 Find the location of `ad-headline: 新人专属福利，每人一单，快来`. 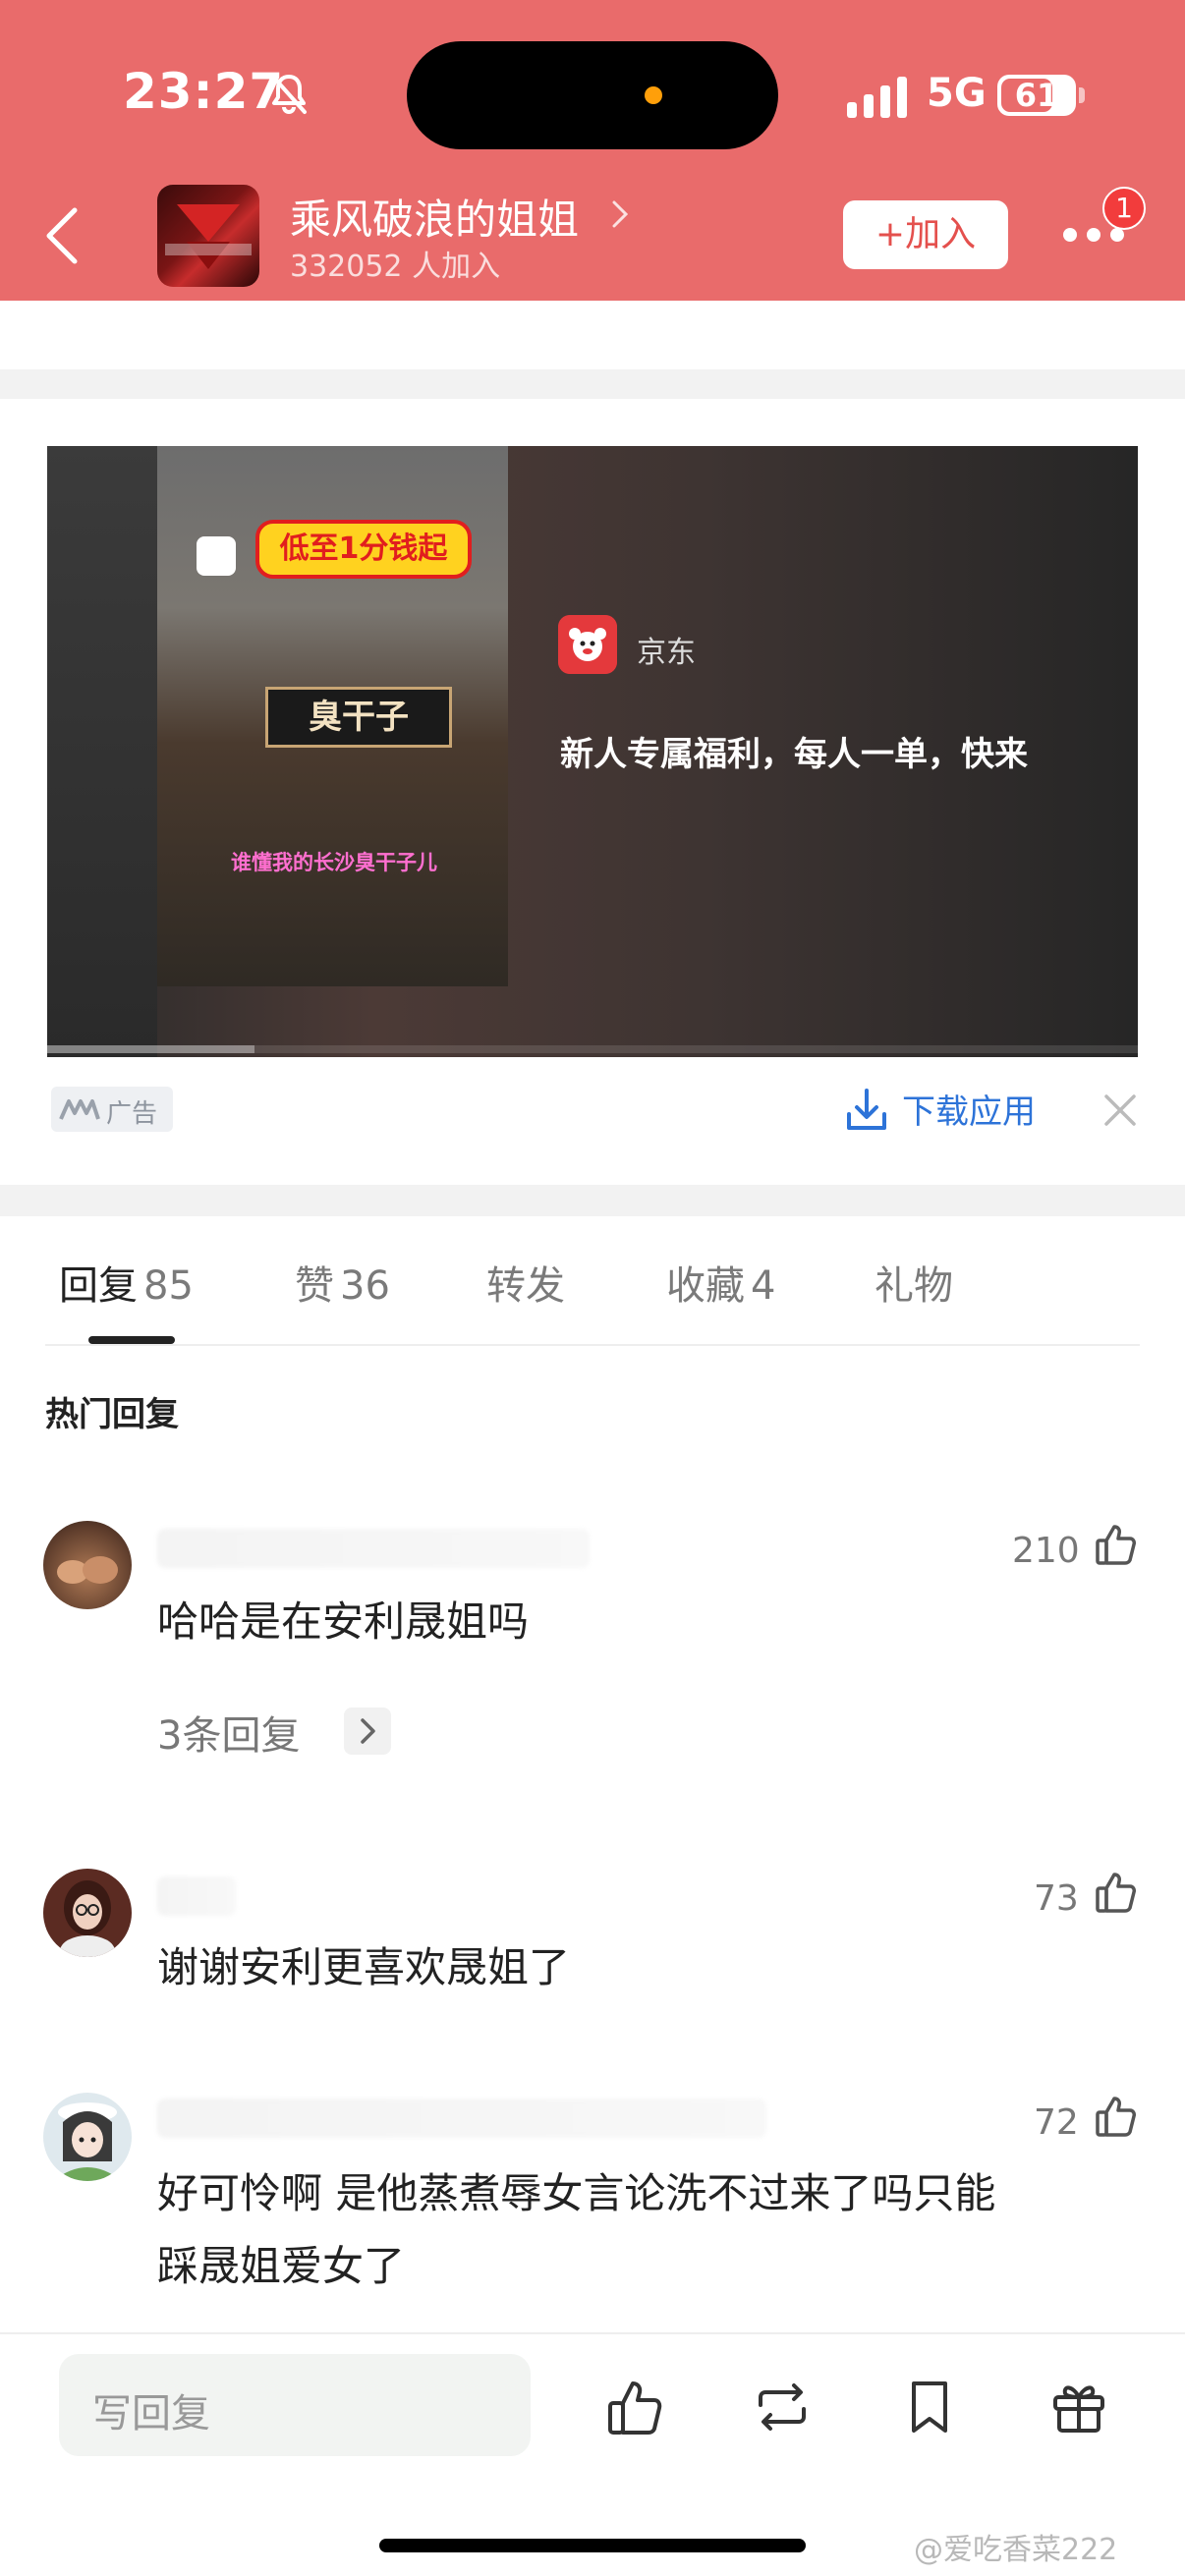

ad-headline: 新人专属福利，每人一单，快来 is located at coordinates (794, 754).